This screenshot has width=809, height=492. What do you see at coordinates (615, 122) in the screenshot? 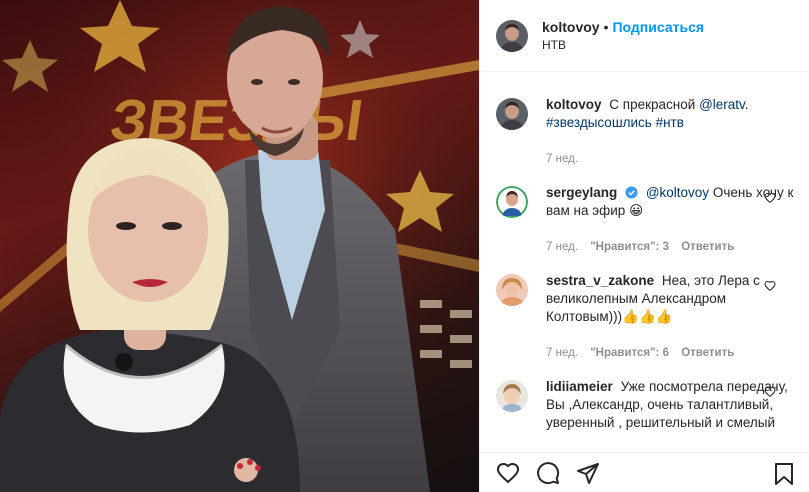
I see `caption-hashtags: #звездысошлись #нтв` at bounding box center [615, 122].